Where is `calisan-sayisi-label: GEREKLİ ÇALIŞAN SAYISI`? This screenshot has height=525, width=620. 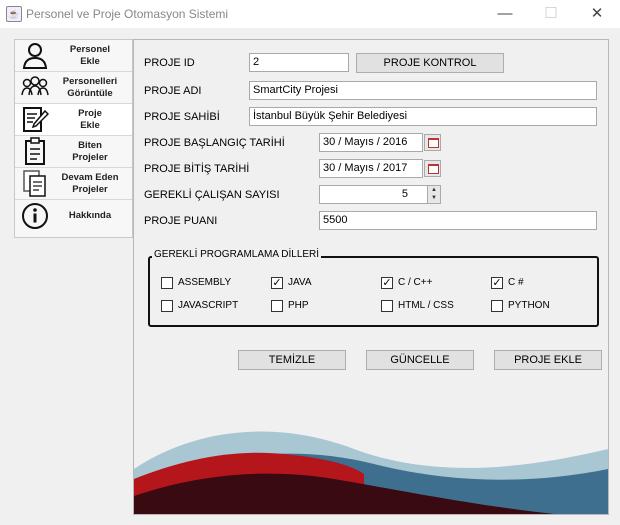
calisan-sayisi-label: GEREKLİ ÇALIŞAN SAYISI is located at coordinates (212, 195).